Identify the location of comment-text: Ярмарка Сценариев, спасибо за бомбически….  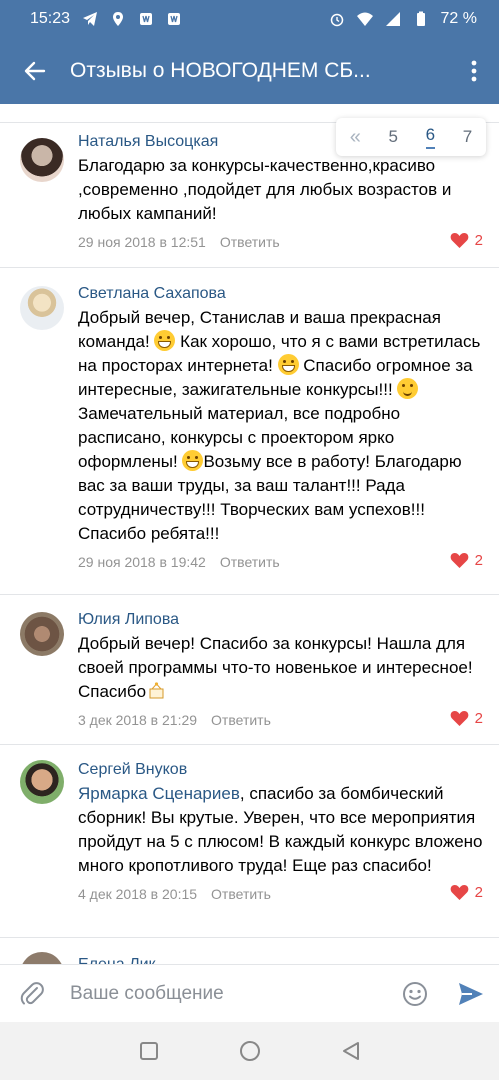
(280, 830).